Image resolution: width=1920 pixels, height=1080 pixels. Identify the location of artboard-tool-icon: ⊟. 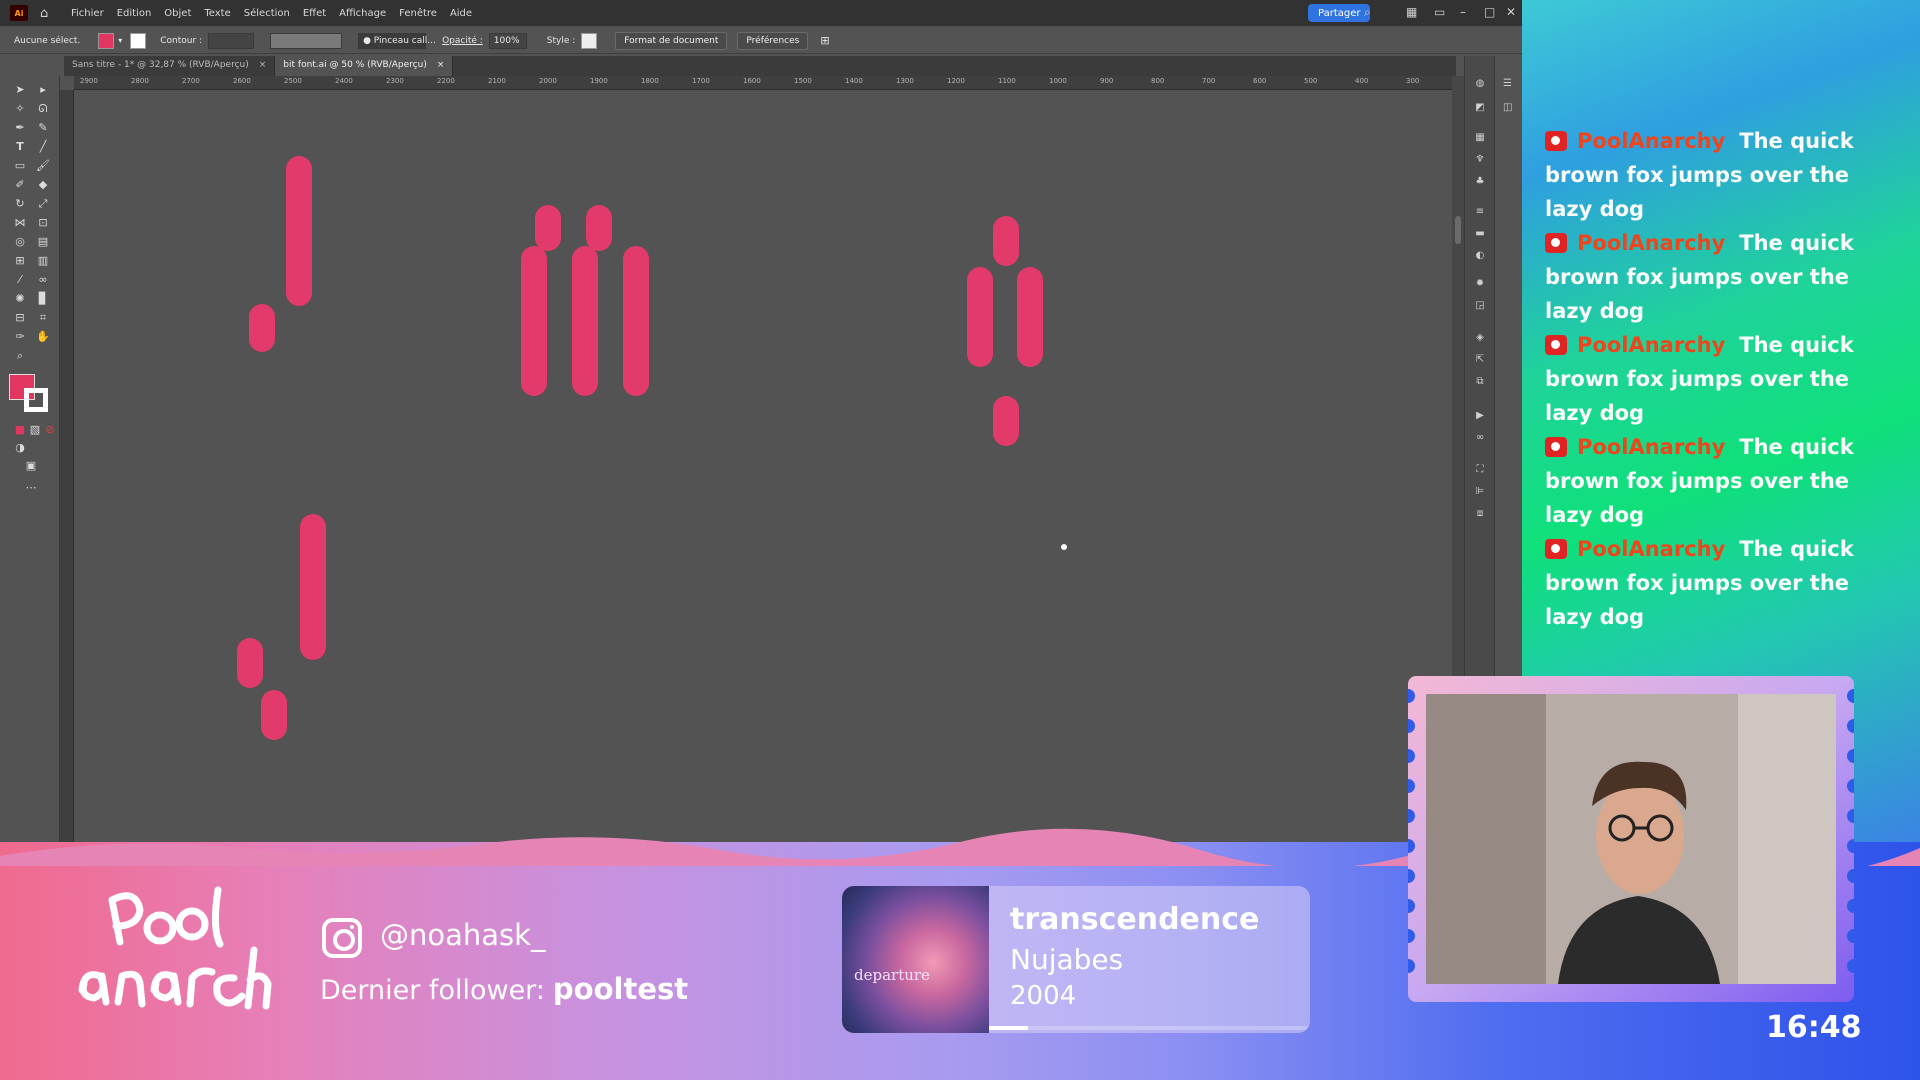
(20, 318).